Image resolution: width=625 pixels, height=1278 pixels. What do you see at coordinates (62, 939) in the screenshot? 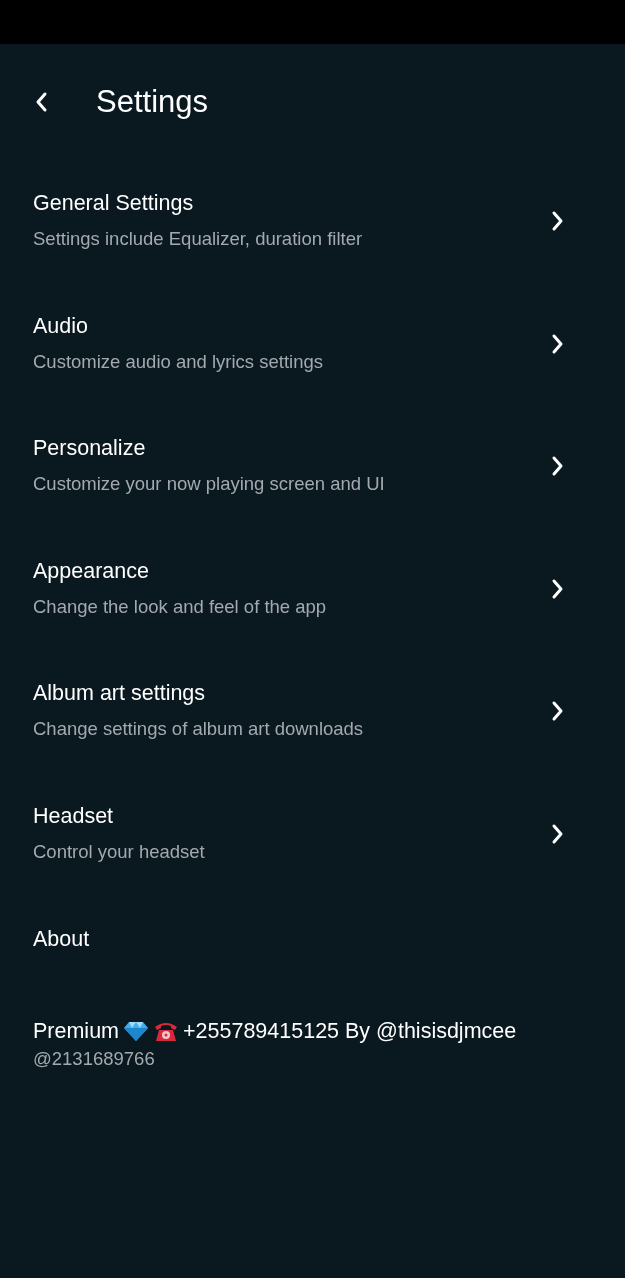
I see `item-title: About` at bounding box center [62, 939].